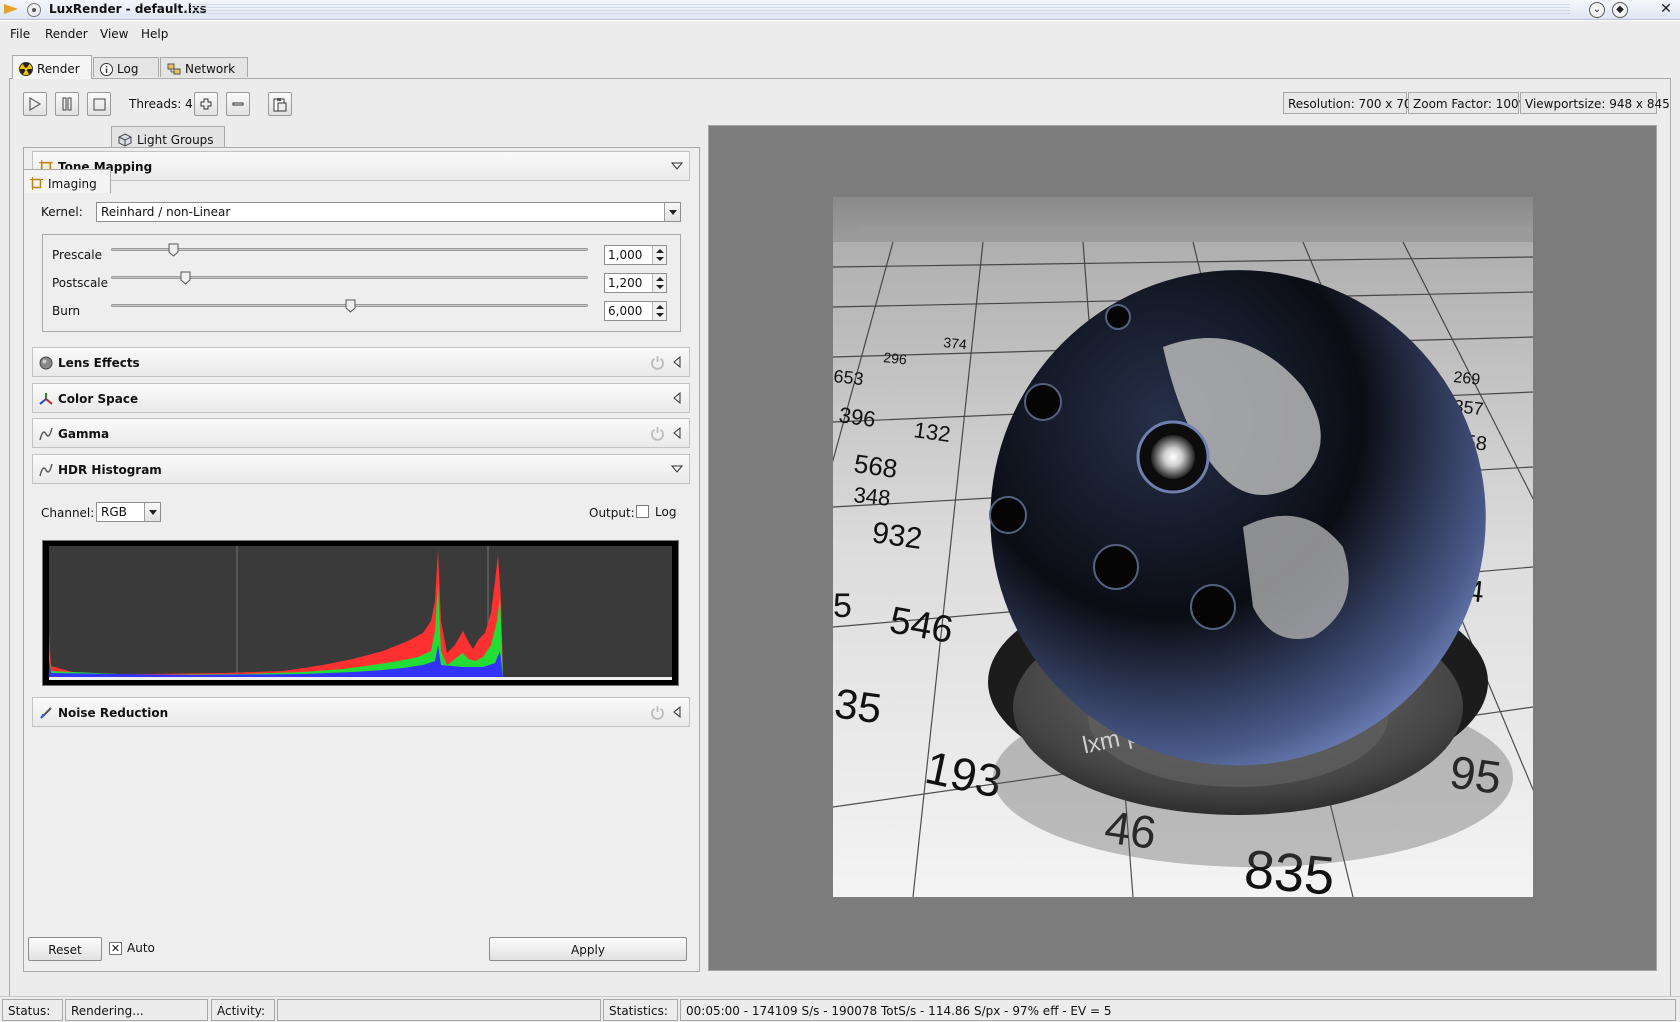  I want to click on grid-number: 132, so click(932, 432).